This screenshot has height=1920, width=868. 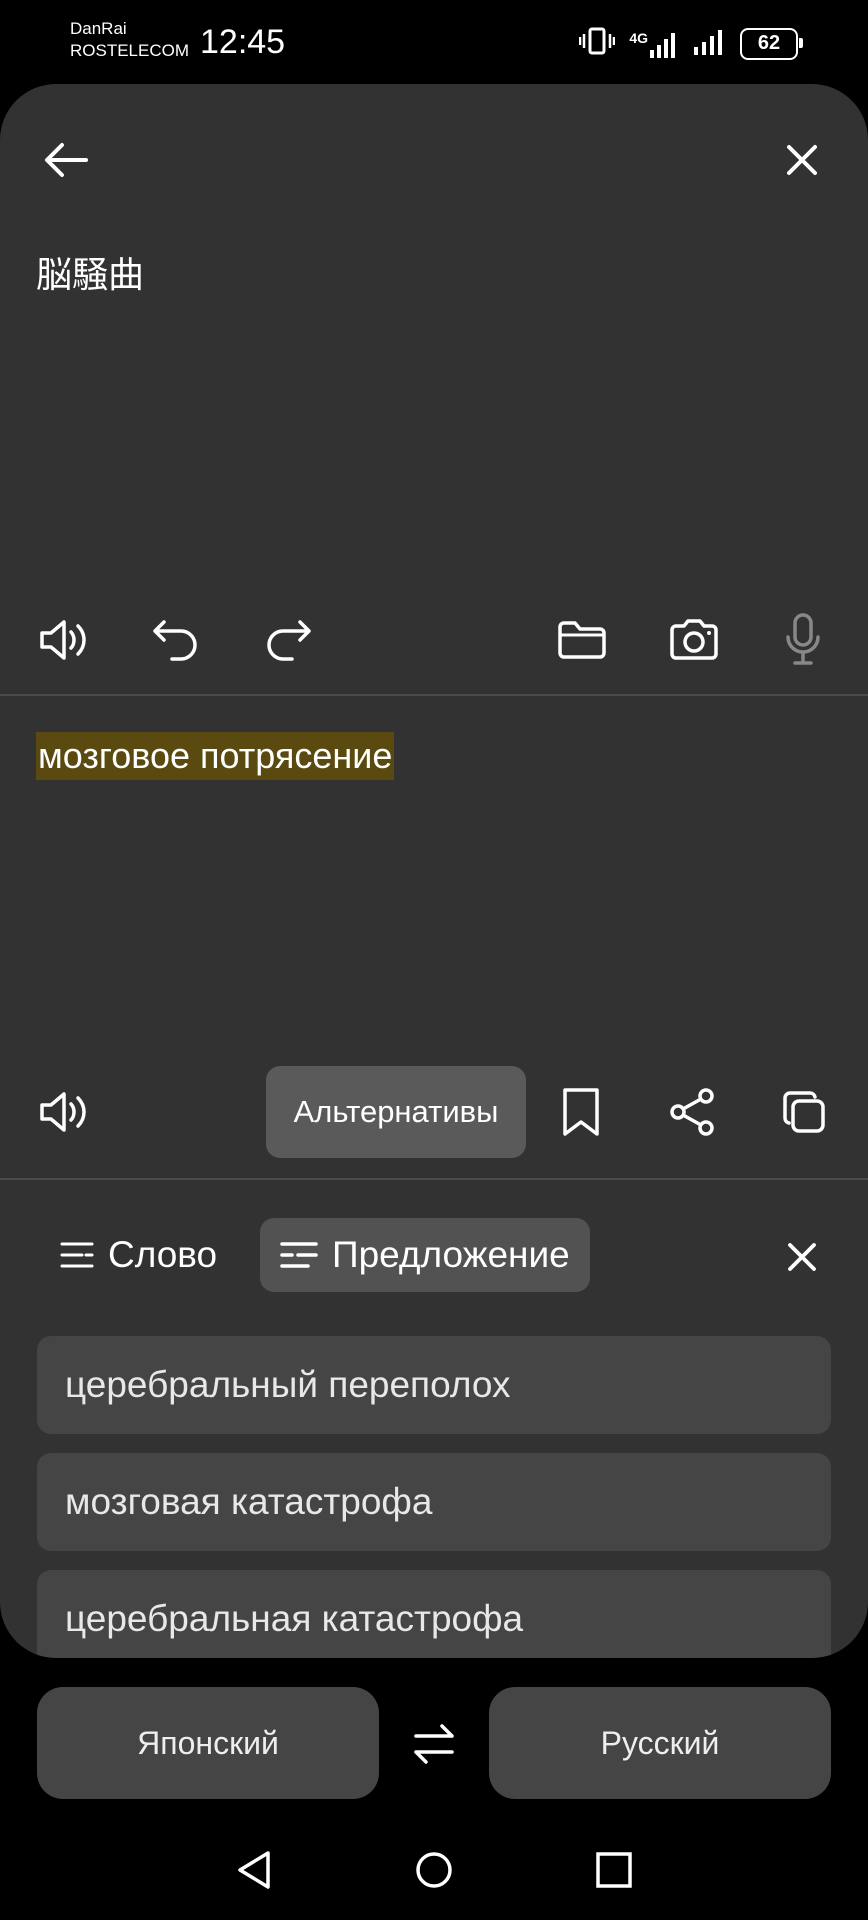 I want to click on triangle-back-icon, so click(x=254, y=1870).